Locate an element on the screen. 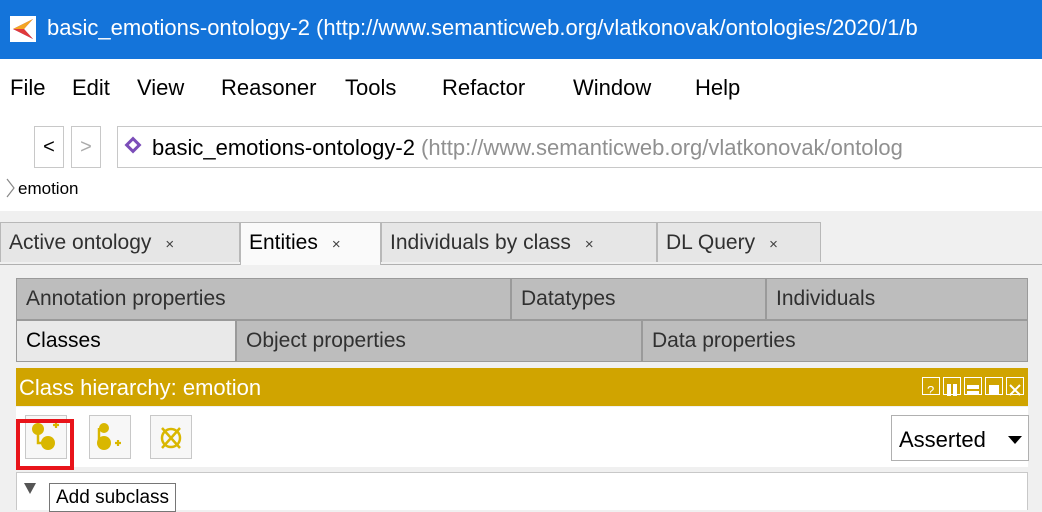 The image size is (1042, 512). delete-class-icon is located at coordinates (171, 438).